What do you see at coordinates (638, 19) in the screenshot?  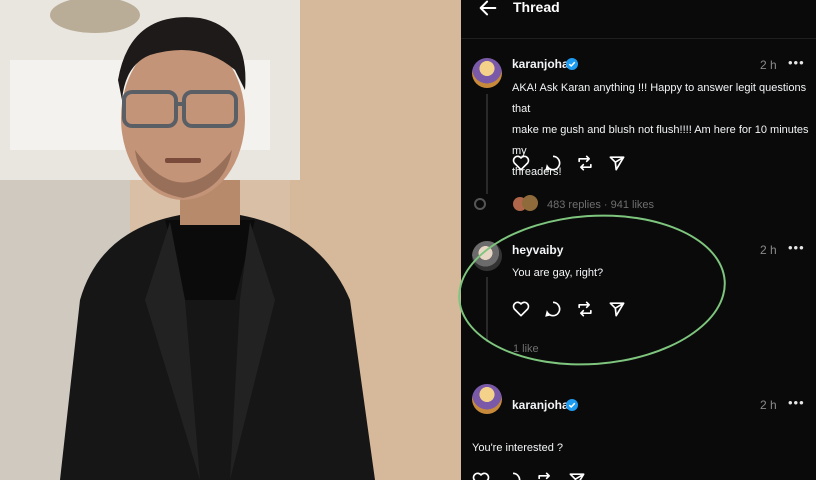 I see `thread-header: Thread` at bounding box center [638, 19].